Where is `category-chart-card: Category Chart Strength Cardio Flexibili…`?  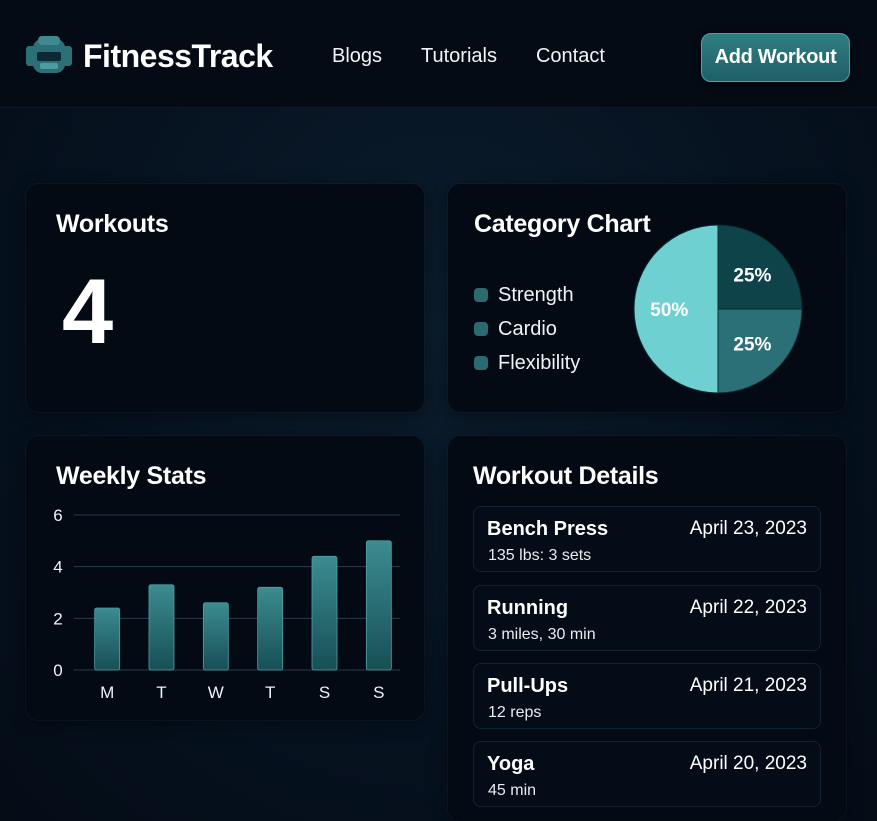
category-chart-card: Category Chart Strength Cardio Flexibili… is located at coordinates (647, 298).